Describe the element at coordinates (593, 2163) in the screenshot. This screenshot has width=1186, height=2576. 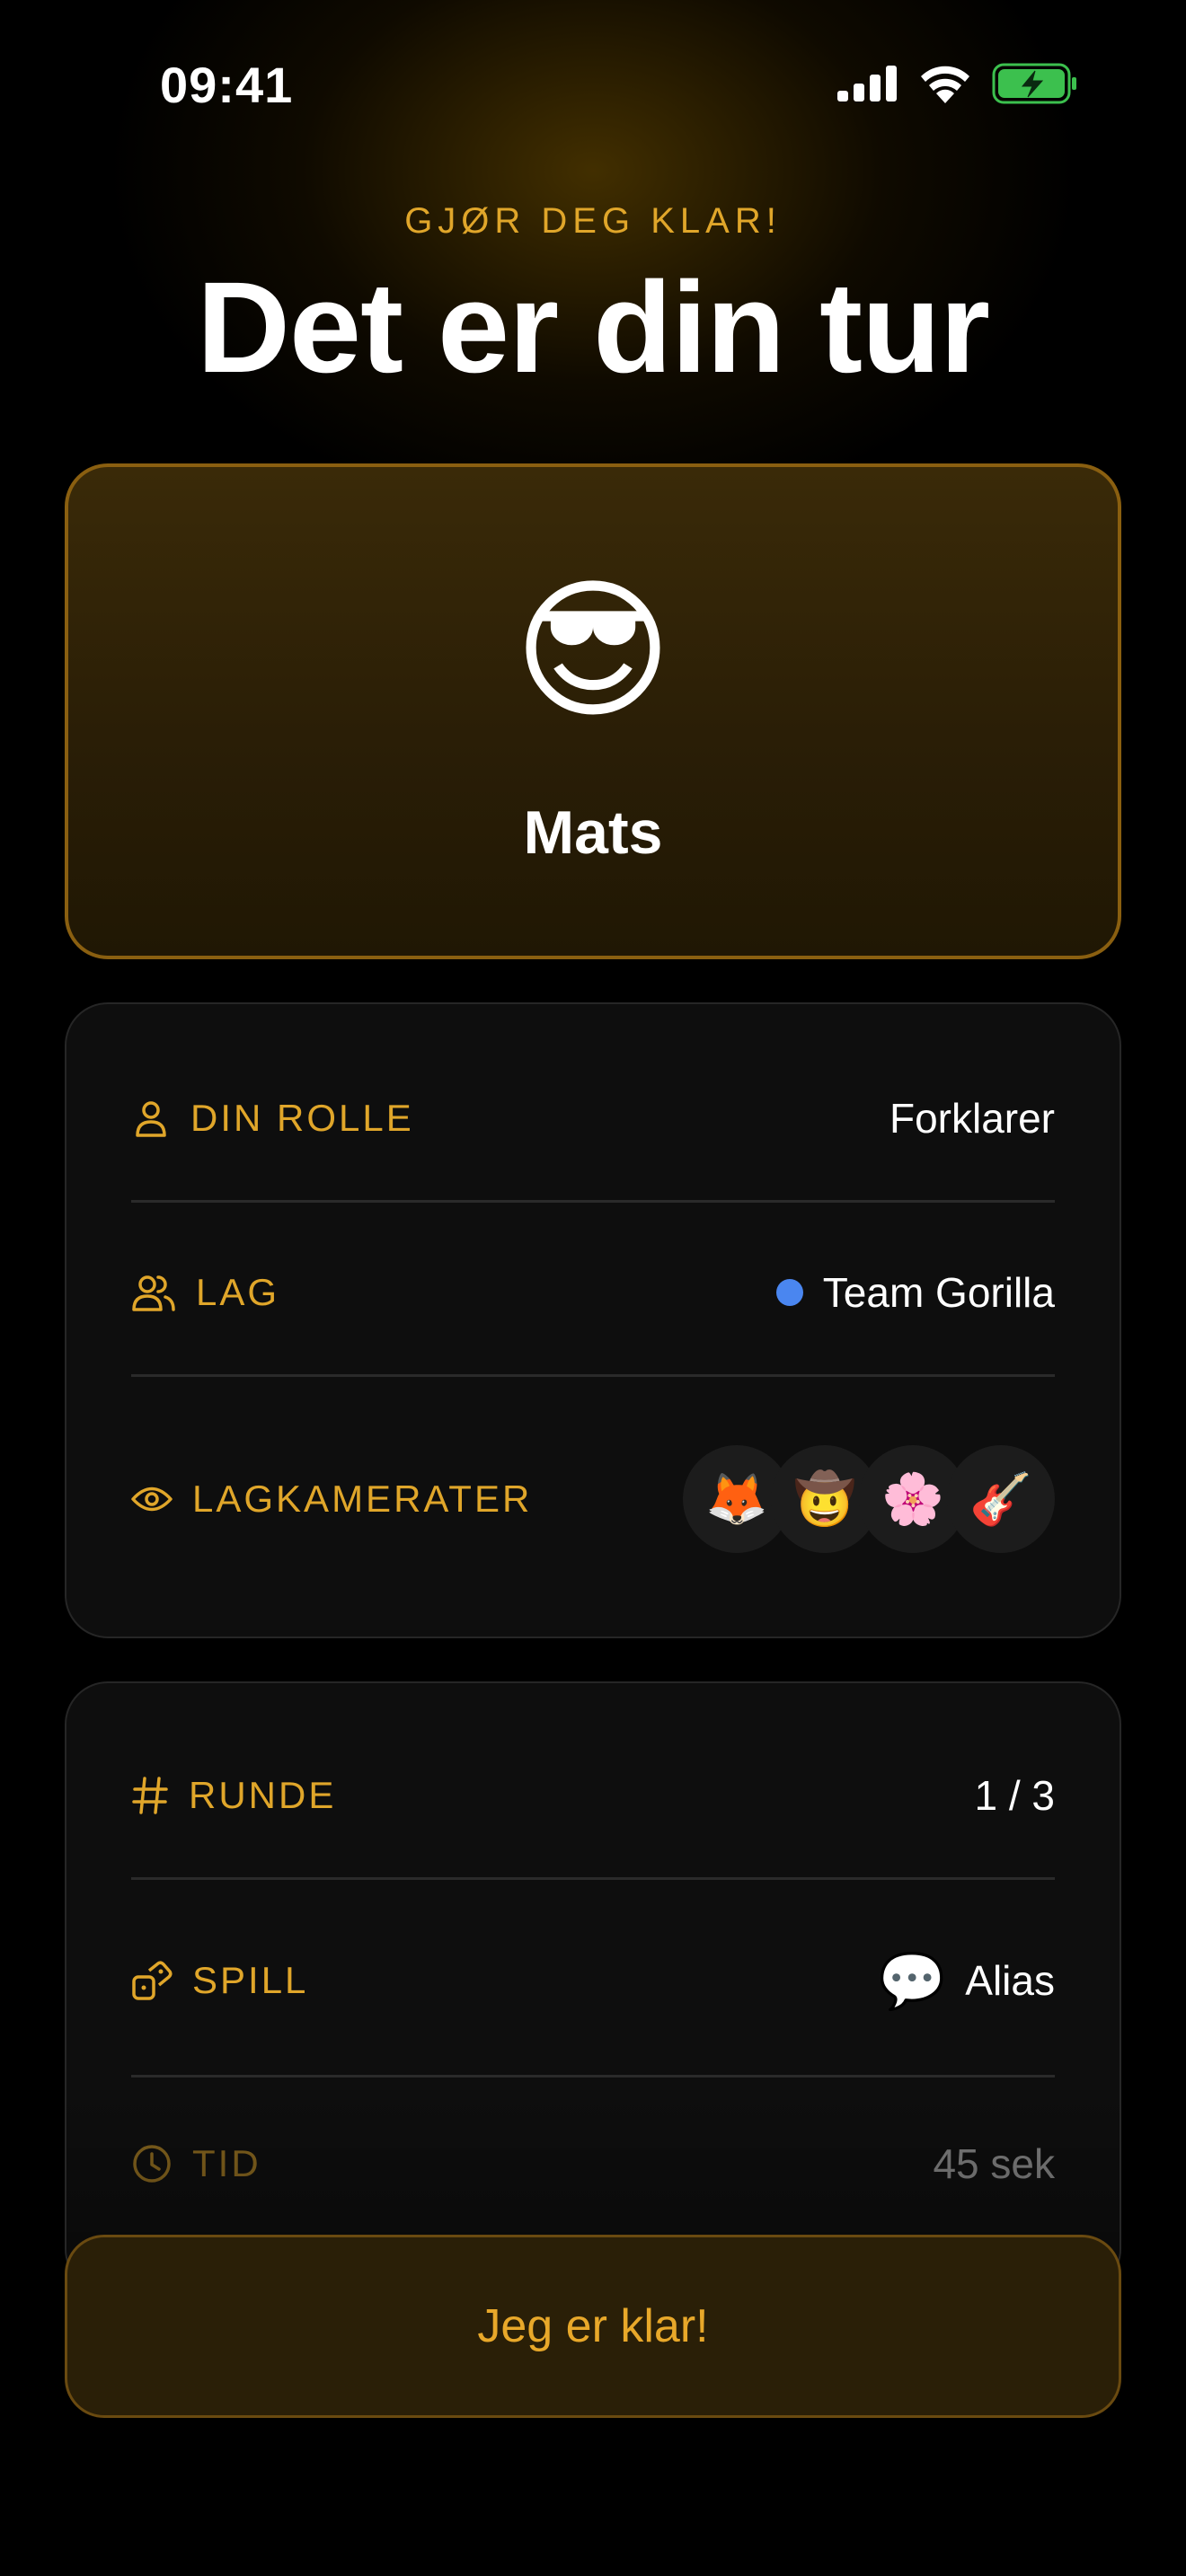
I see `time-row: TID 45 sek` at that location.